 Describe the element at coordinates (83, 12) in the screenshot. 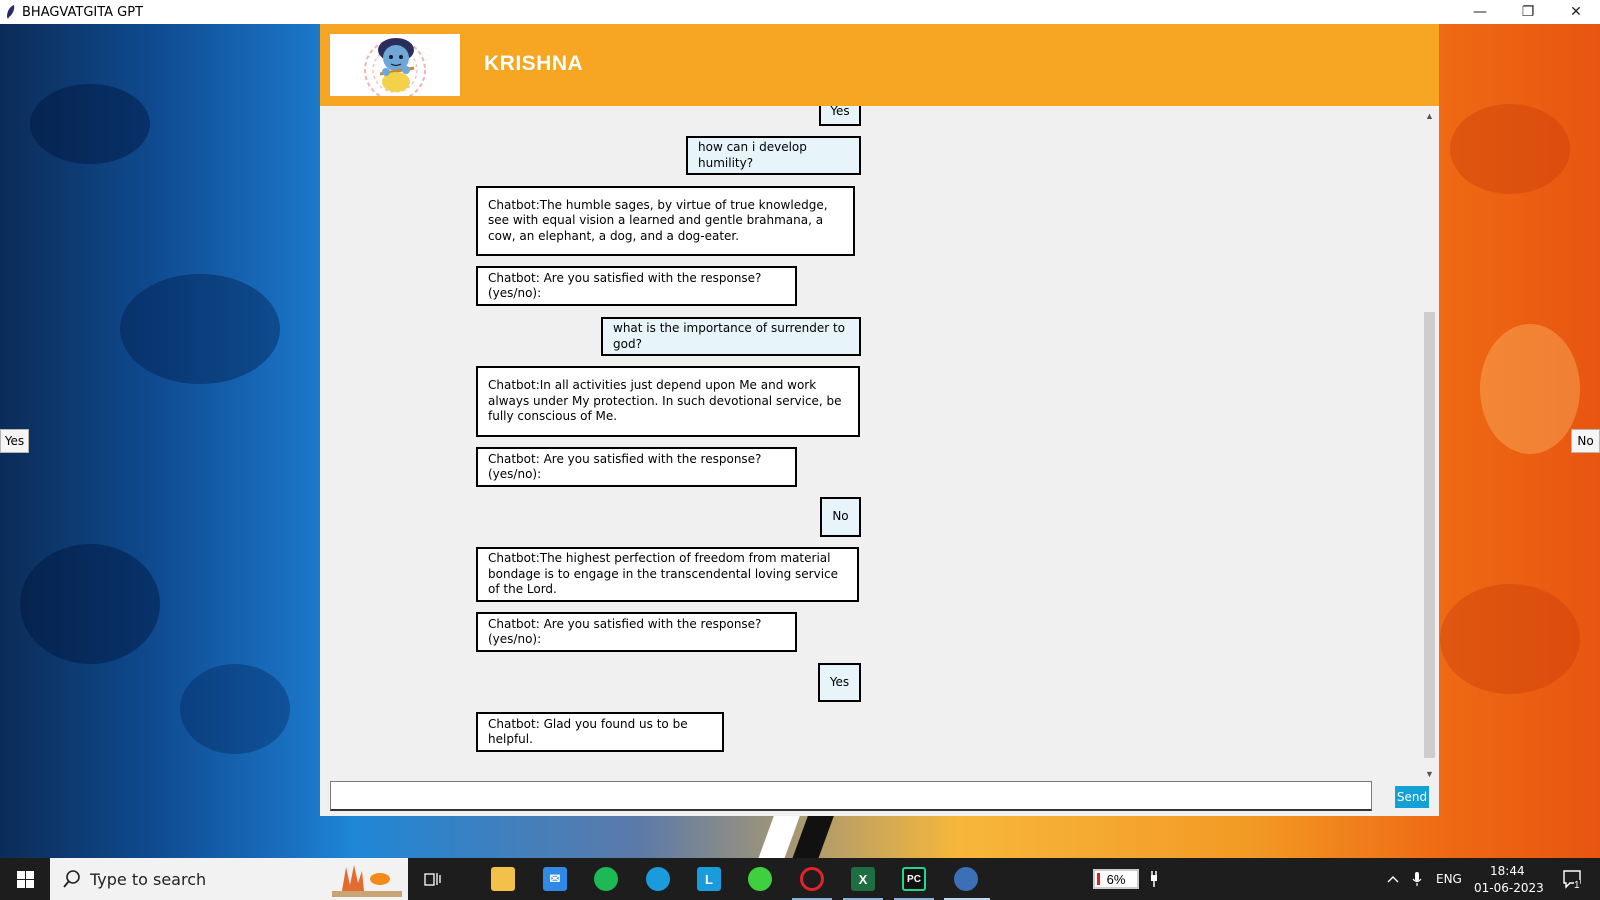

I see `window-title: BHAGVATGITA GPT` at that location.